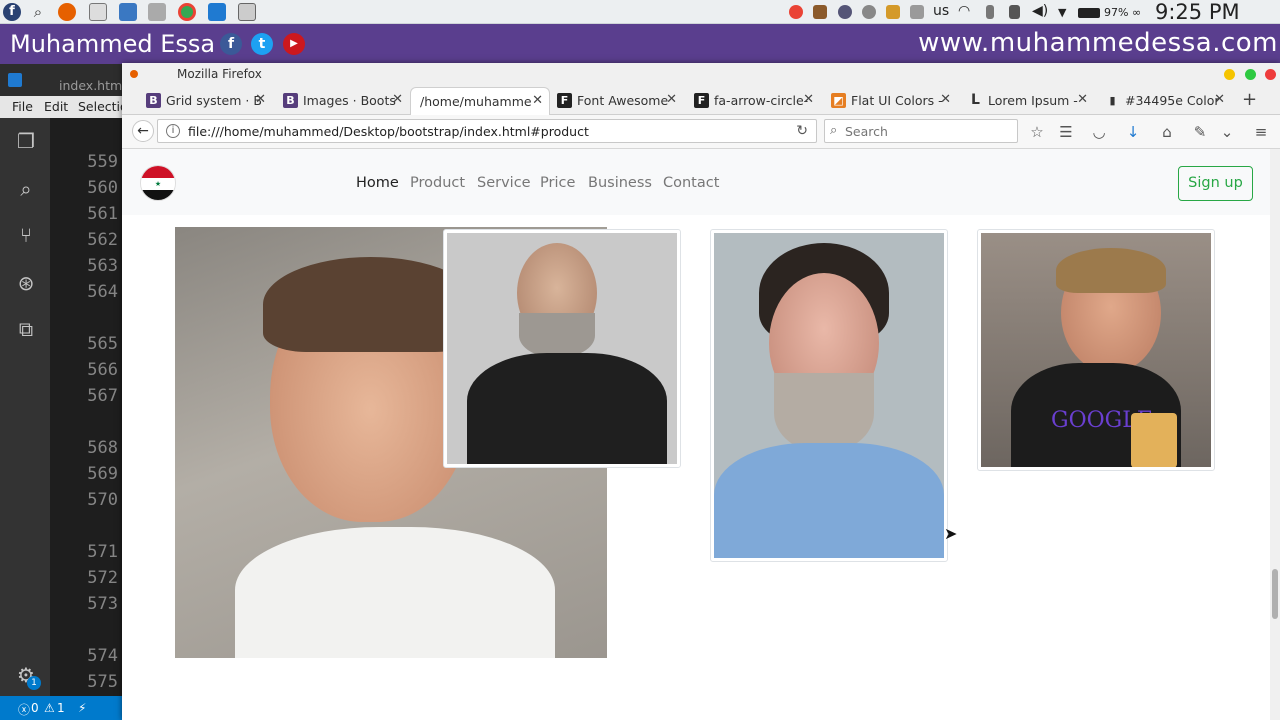 This screenshot has height=720, width=1280. Describe the element at coordinates (557, 183) in the screenshot. I see `nav-price: Price` at that location.